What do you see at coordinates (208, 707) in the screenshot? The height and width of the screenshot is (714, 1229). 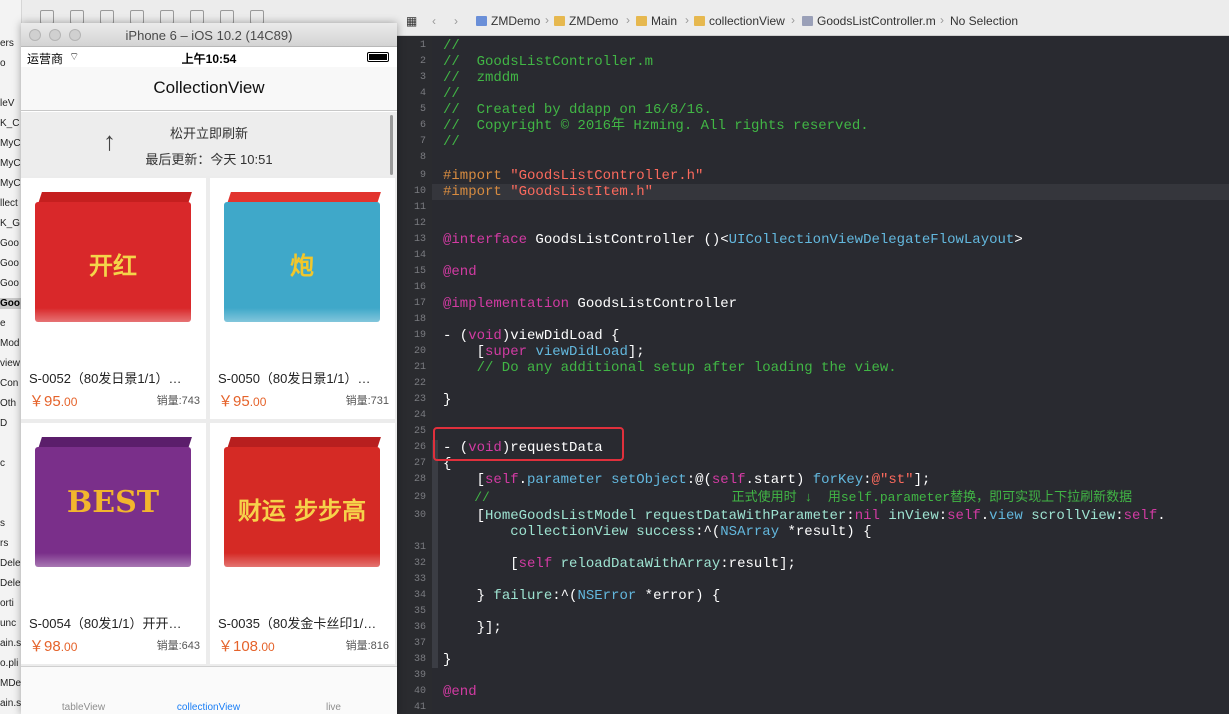 I see `tab-collectionview: collectionView` at bounding box center [208, 707].